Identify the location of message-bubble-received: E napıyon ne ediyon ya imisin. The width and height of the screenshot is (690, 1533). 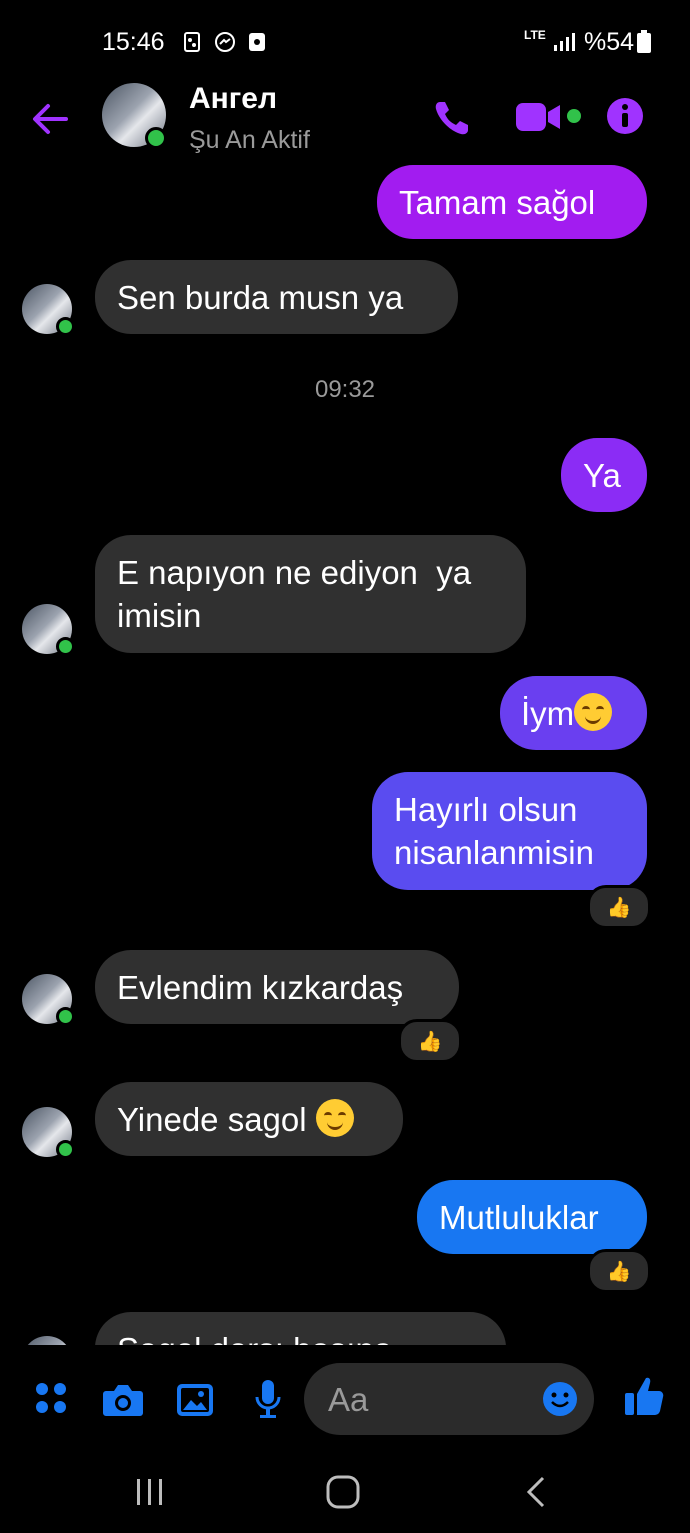
(310, 594).